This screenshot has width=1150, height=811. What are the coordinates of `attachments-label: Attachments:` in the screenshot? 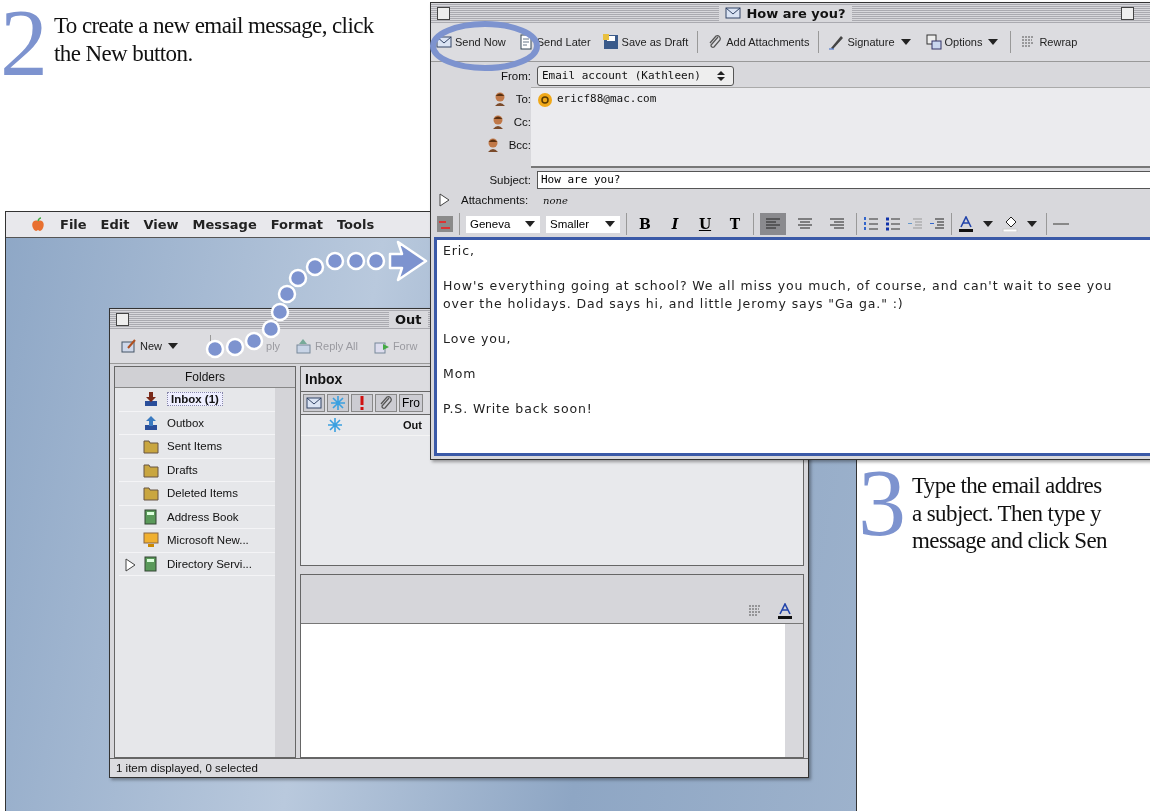 It's located at (495, 200).